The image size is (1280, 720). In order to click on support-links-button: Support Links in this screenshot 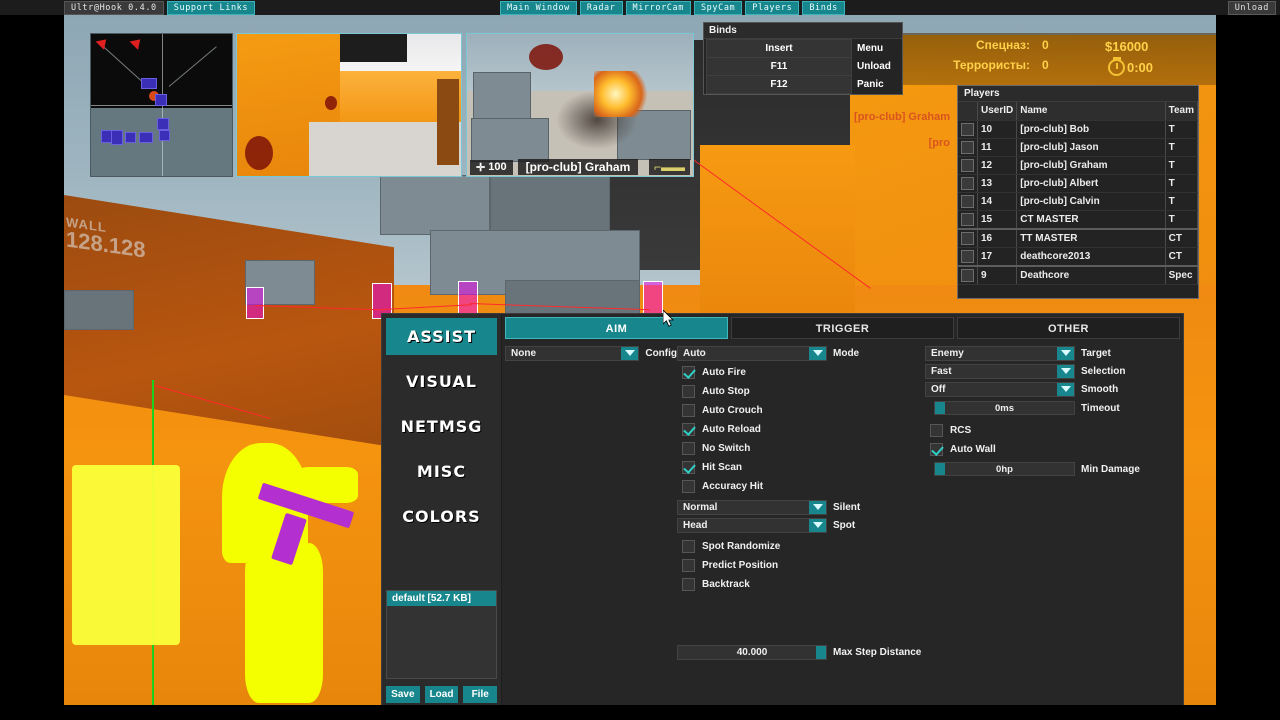, I will do `click(211, 7)`.